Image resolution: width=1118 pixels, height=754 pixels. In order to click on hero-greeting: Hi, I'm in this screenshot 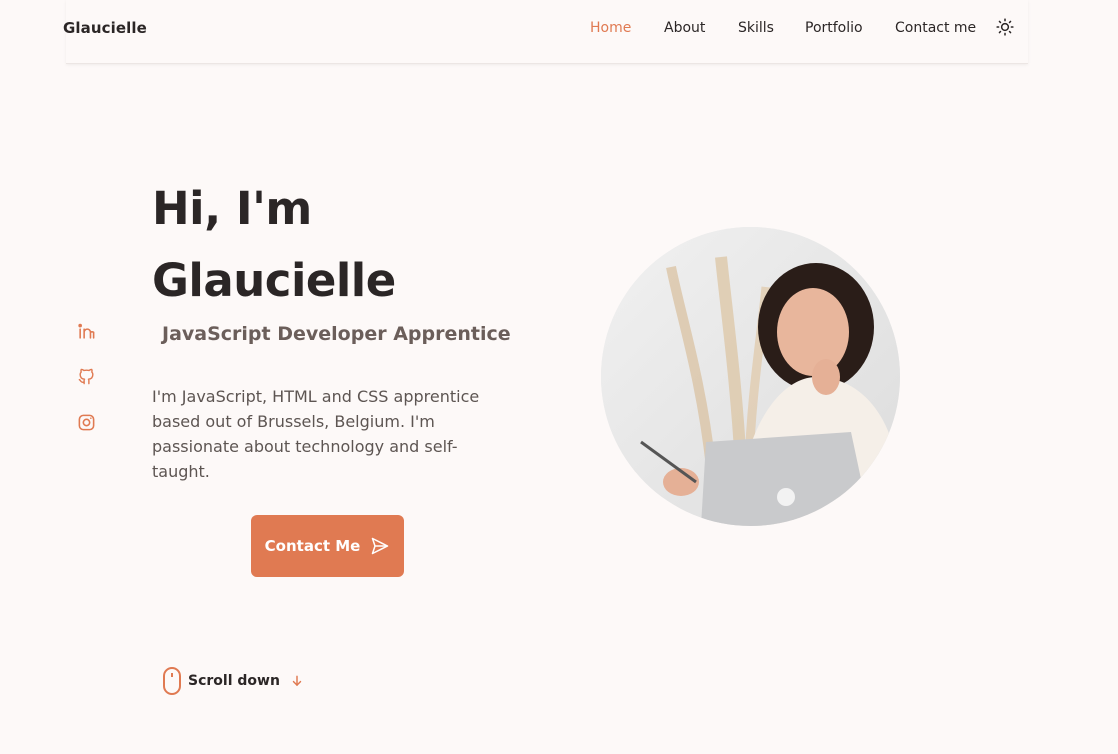, I will do `click(232, 208)`.